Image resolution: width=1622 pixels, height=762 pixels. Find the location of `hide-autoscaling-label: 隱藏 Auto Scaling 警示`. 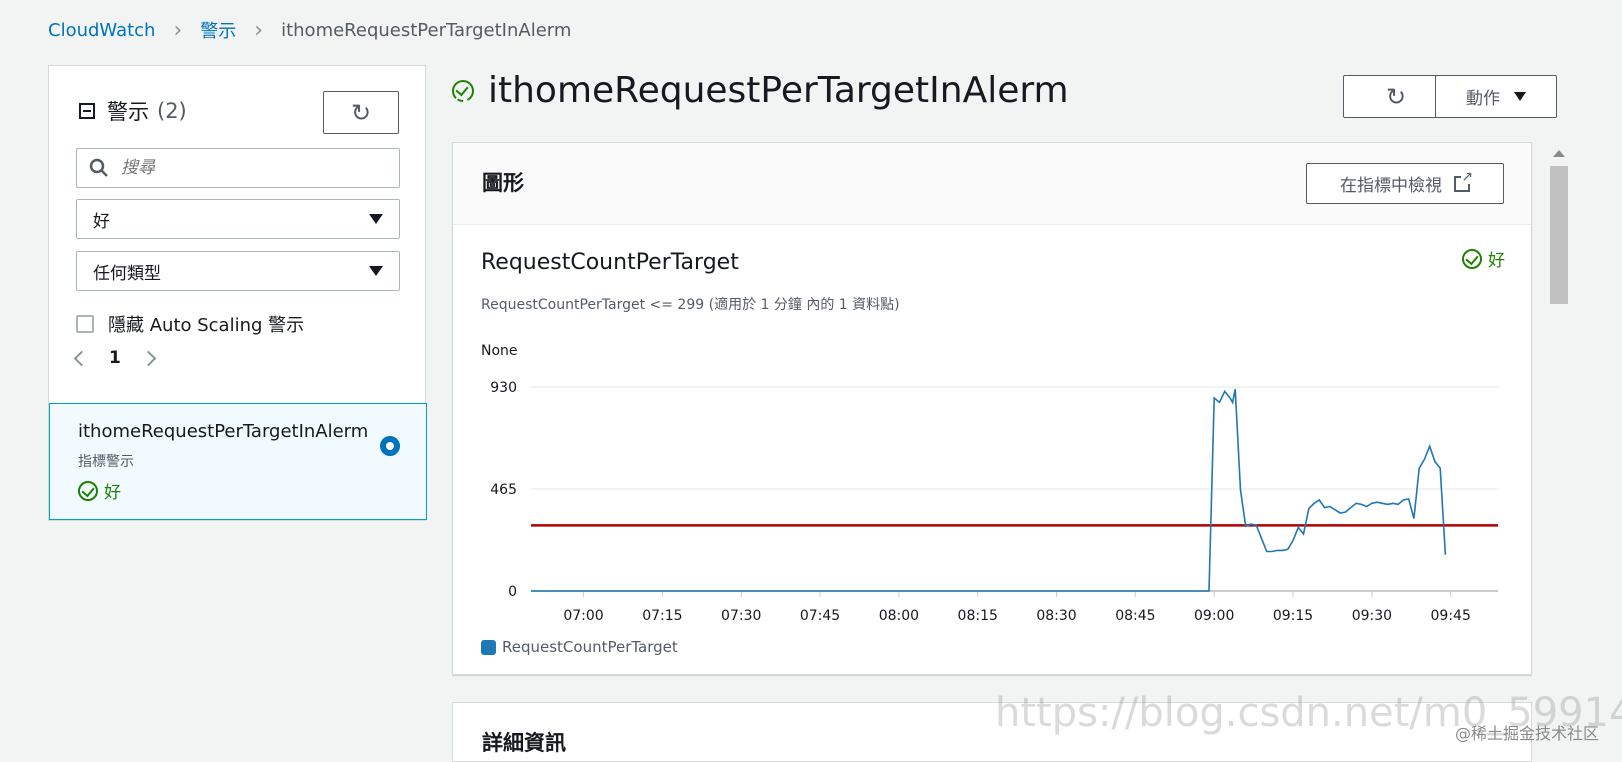

hide-autoscaling-label: 隱藏 Auto Scaling 警示 is located at coordinates (206, 324).